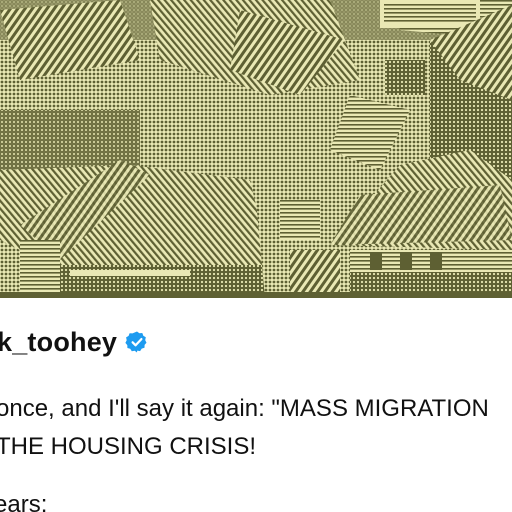 This screenshot has height=512, width=512. Describe the element at coordinates (137, 342) in the screenshot. I see `verified-badge-icon` at that location.